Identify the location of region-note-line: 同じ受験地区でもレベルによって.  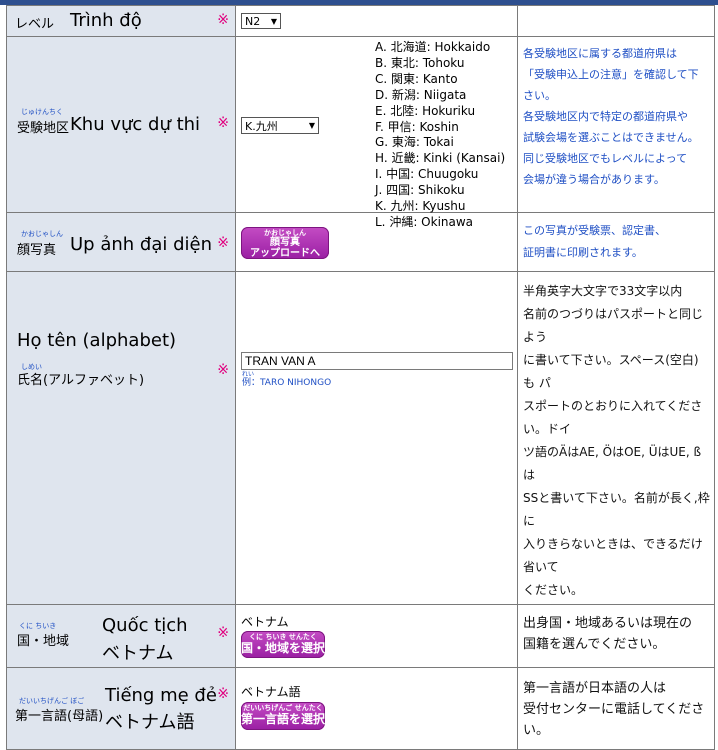
(605, 158).